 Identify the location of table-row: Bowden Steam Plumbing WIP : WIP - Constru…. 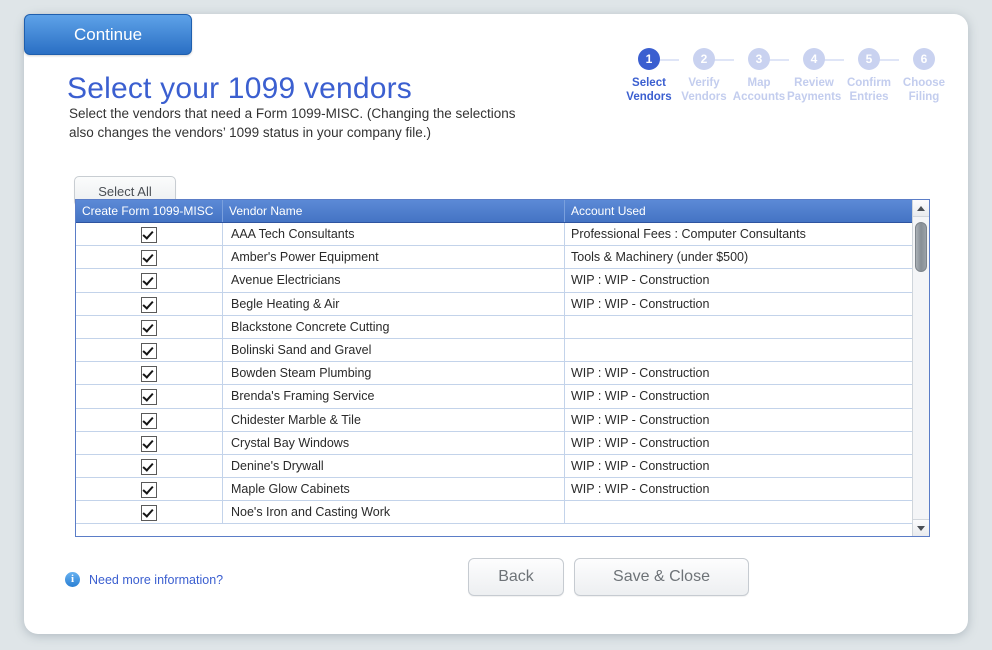
(502, 374).